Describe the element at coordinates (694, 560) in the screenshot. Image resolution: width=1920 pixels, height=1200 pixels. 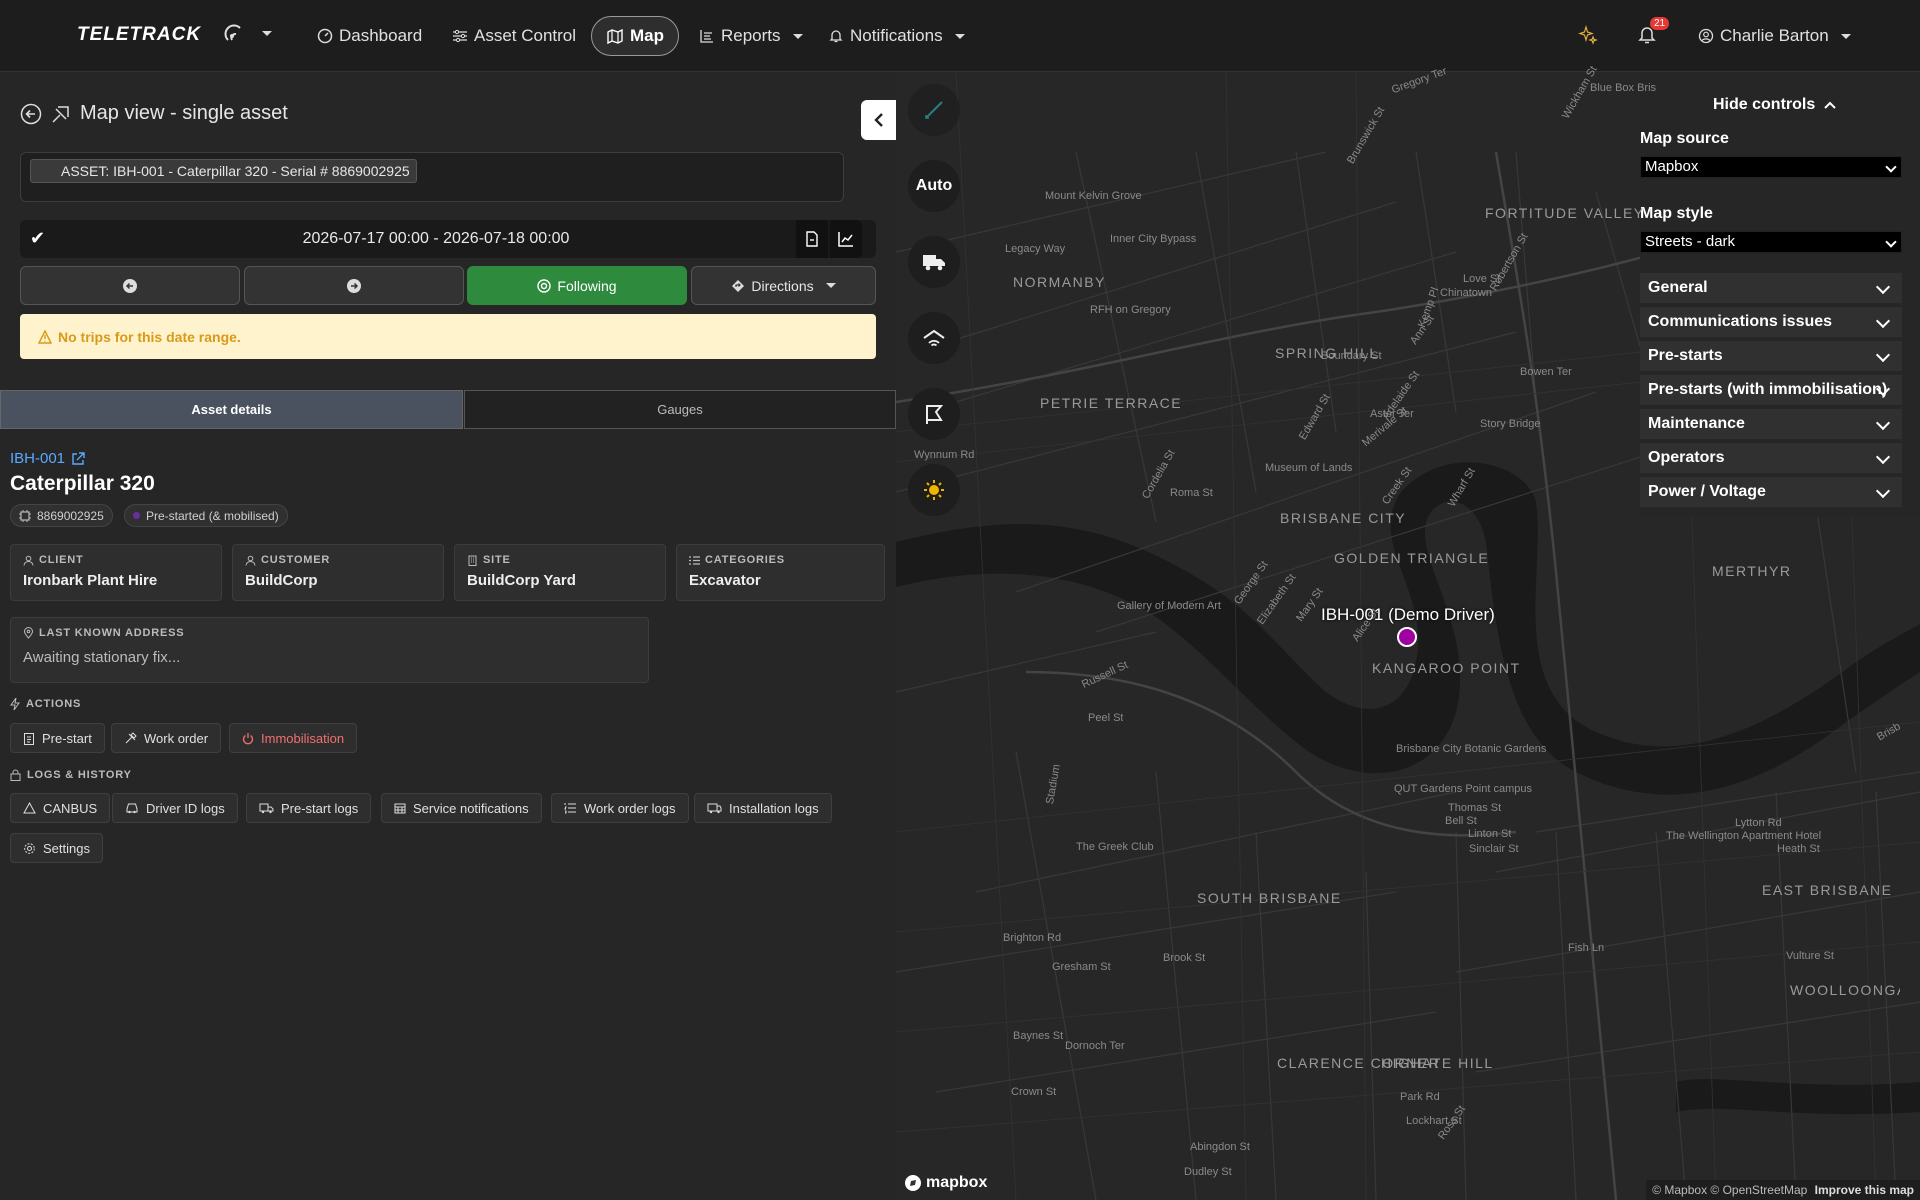
I see `list-icon` at that location.